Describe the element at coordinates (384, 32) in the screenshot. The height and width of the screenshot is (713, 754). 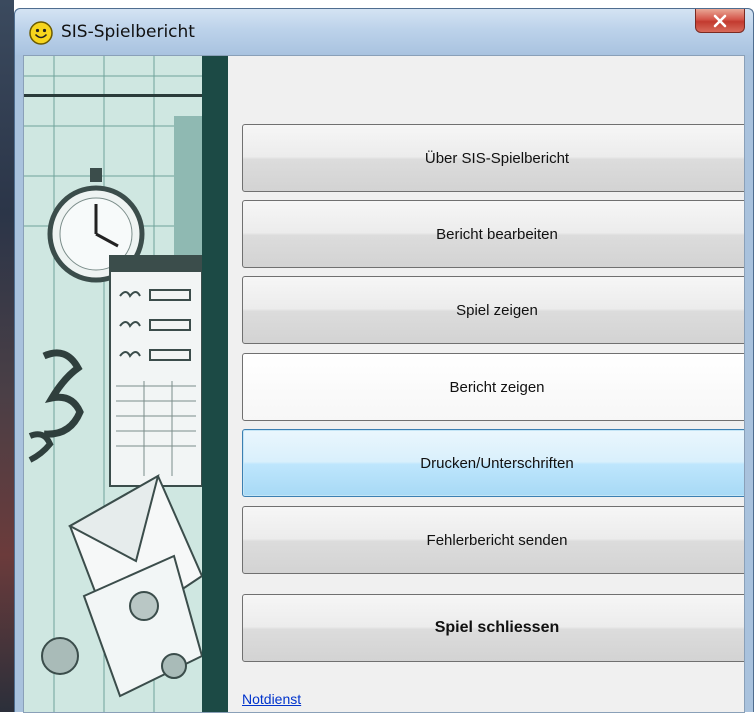
I see `title-bar: SIS-Spielbericht` at that location.